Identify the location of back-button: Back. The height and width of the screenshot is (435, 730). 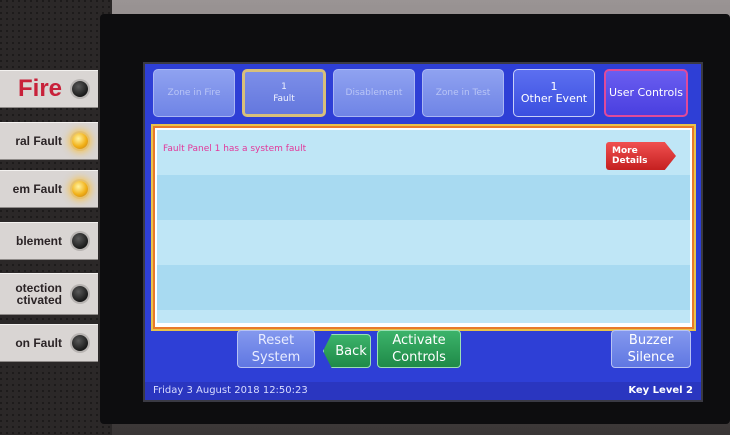
(347, 351).